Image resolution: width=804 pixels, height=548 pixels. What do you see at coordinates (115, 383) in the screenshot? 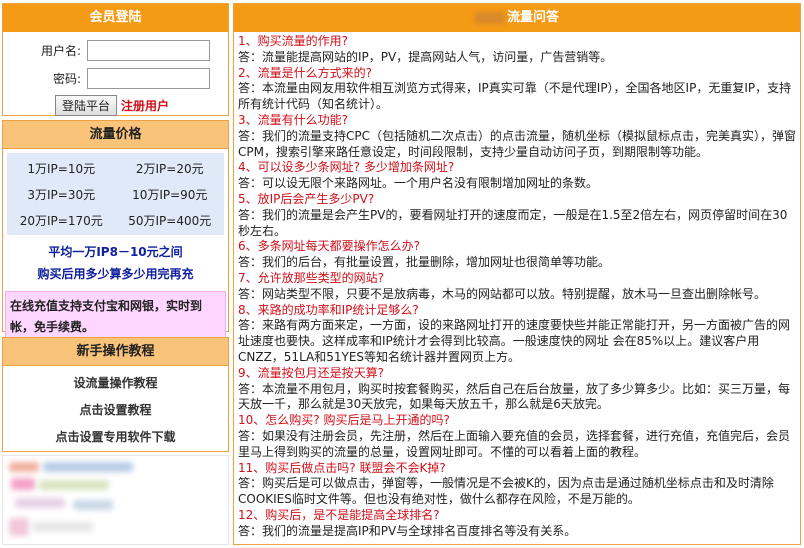
I see `guide-link-traffic-tutorial: 设流量操作教程` at bounding box center [115, 383].